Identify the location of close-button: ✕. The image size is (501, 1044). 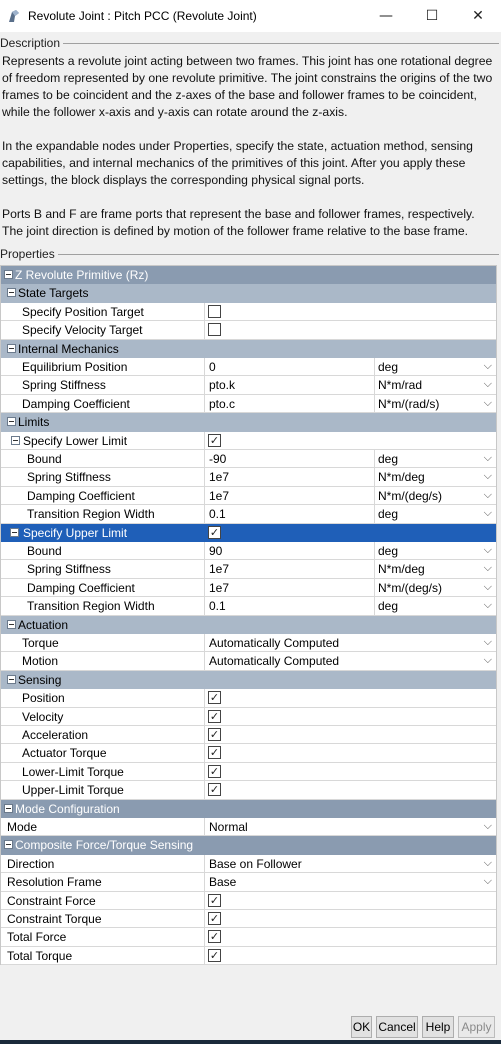
(478, 16).